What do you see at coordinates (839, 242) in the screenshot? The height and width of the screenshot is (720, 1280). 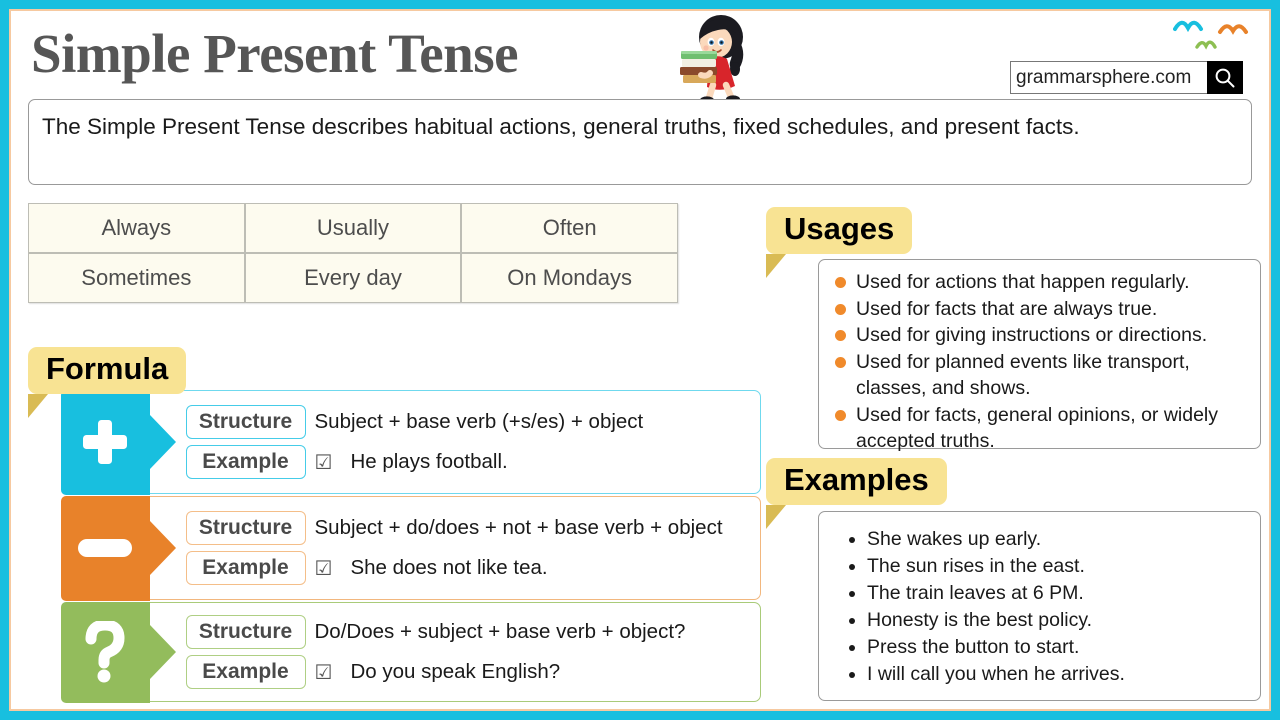 I see `section-banner-usages: Usages` at bounding box center [839, 242].